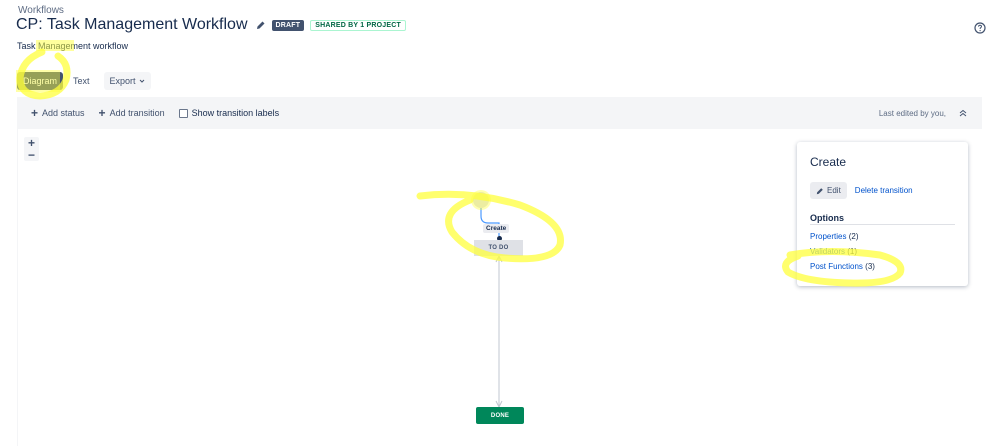 This screenshot has width=999, height=446. I want to click on arrow-head-up, so click(499, 258).